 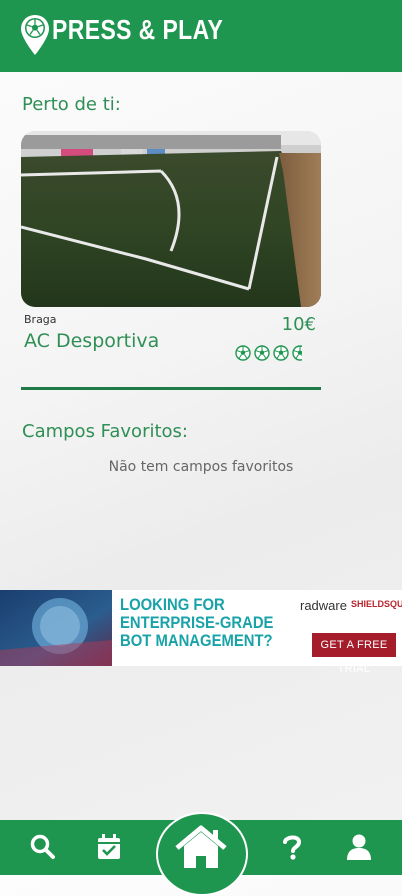 What do you see at coordinates (201, 847) in the screenshot?
I see `home-icon` at bounding box center [201, 847].